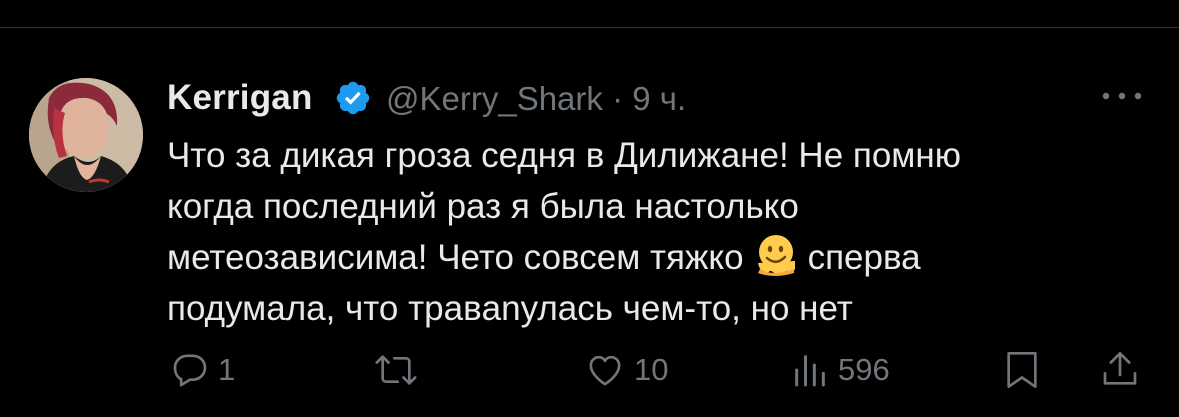 The image size is (1179, 417). Describe the element at coordinates (510, 308) in the screenshot. I see `tweet-line: подумала, что травanулась чем-то, но нет` at that location.